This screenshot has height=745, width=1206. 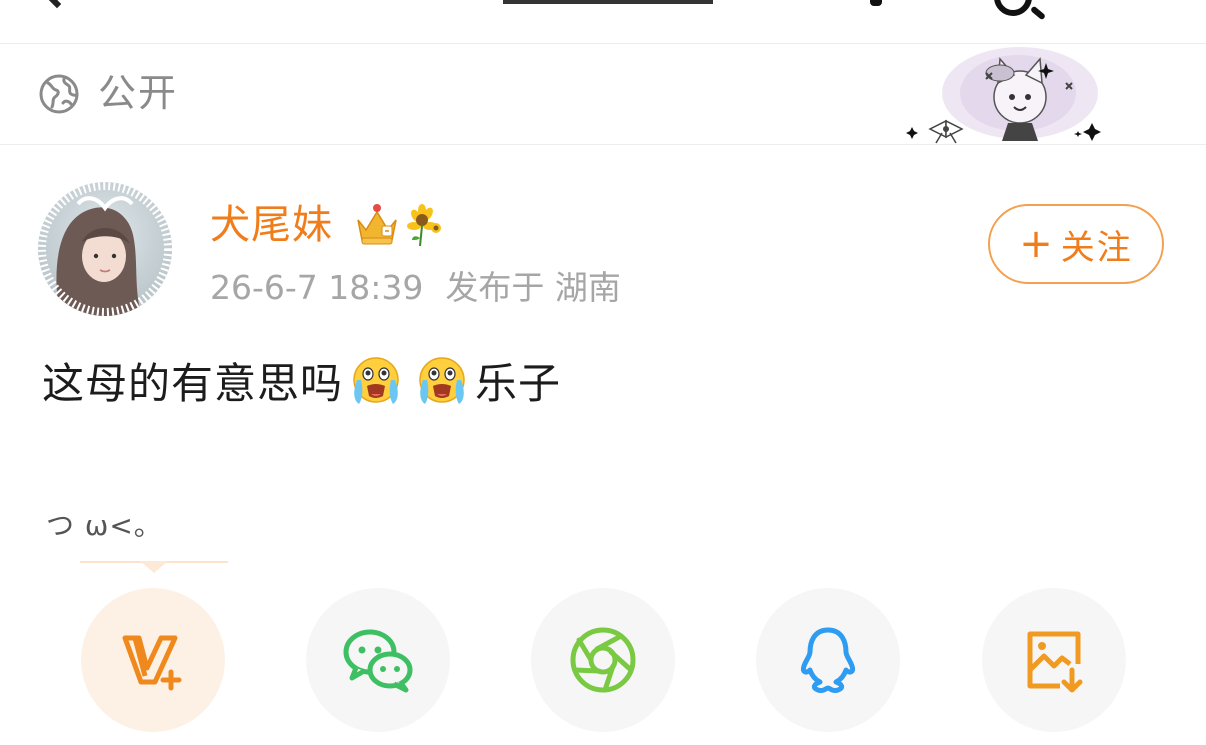 What do you see at coordinates (1013, 8) in the screenshot?
I see `search-icon` at bounding box center [1013, 8].